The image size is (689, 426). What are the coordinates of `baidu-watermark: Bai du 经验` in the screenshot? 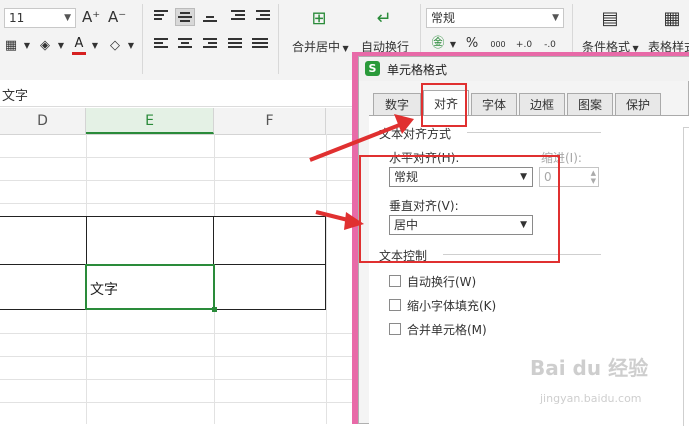 It's located at (589, 368).